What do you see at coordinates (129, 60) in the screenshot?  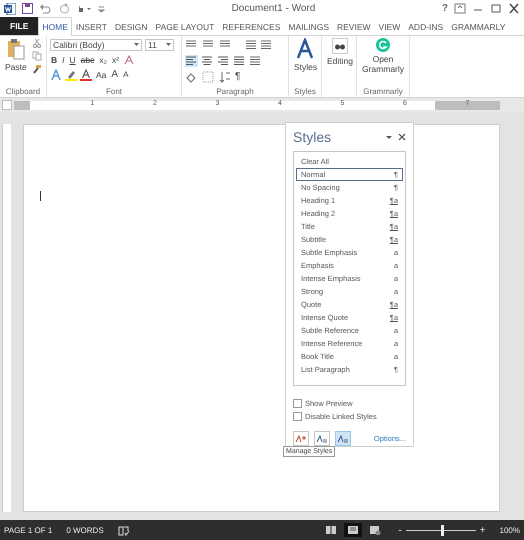 I see `clear-formatting-icon` at bounding box center [129, 60].